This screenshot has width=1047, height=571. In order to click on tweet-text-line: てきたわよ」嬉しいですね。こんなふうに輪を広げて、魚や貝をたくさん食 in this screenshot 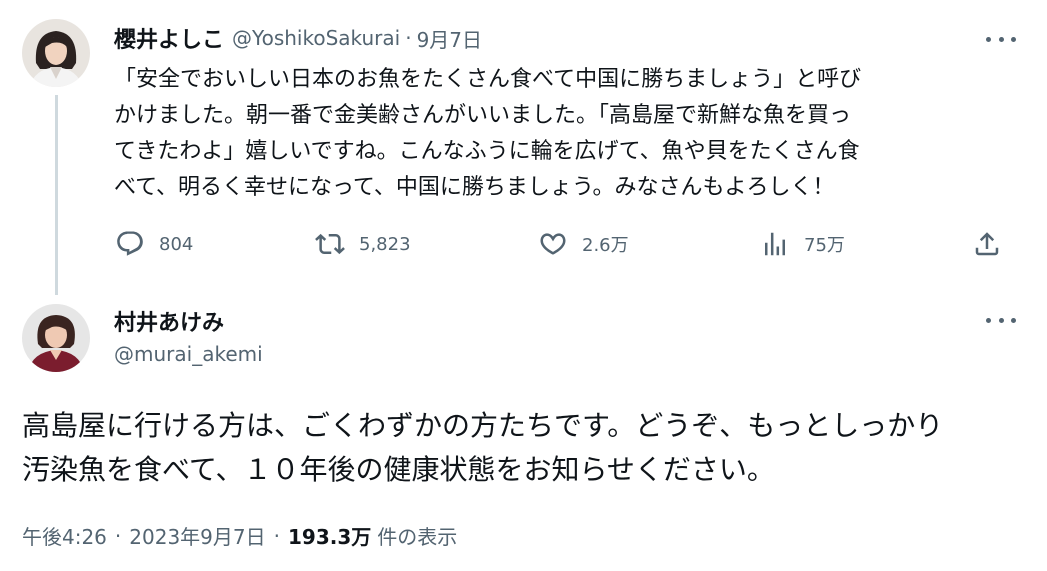, I will do `click(487, 151)`.